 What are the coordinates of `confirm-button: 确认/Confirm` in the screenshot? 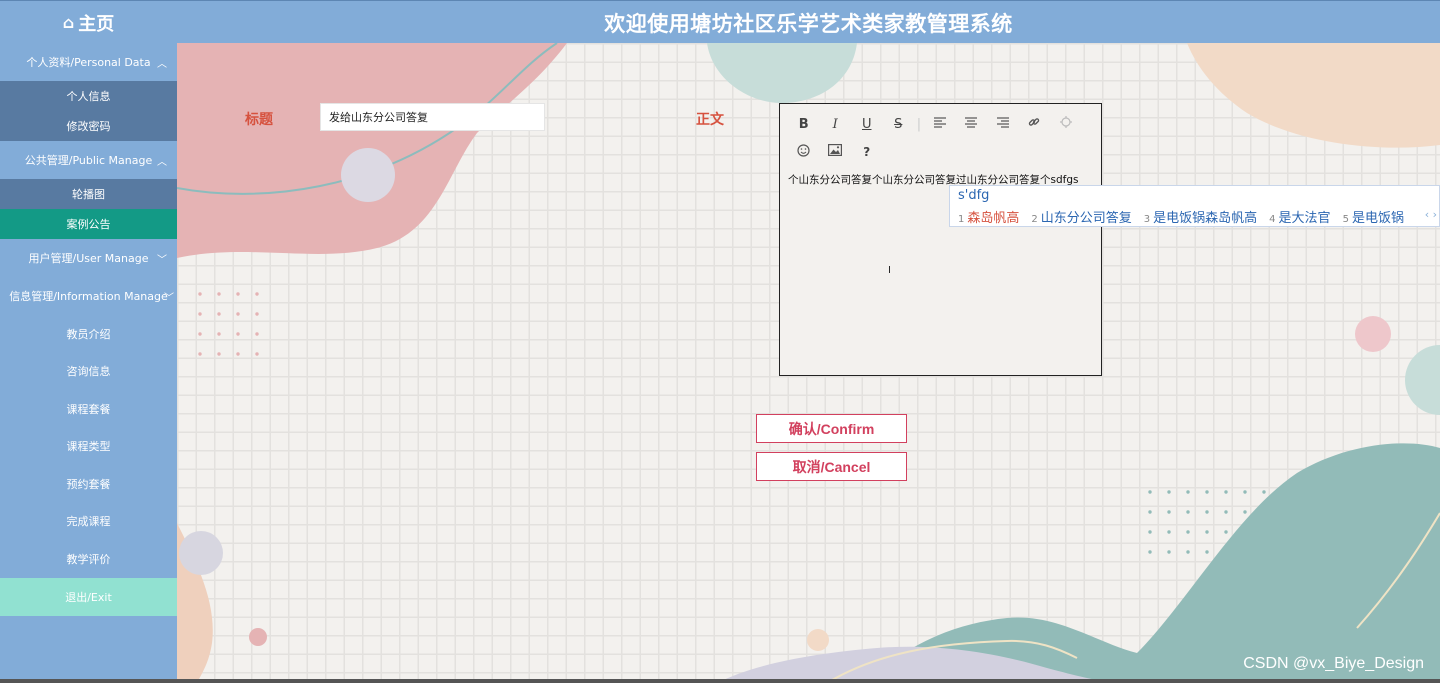 It's located at (831, 428).